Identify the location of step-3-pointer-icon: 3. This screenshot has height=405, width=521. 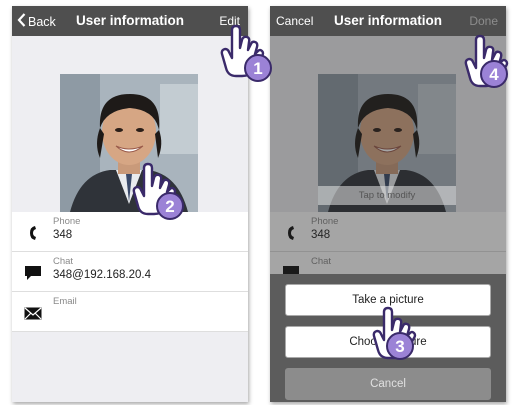
(401, 337).